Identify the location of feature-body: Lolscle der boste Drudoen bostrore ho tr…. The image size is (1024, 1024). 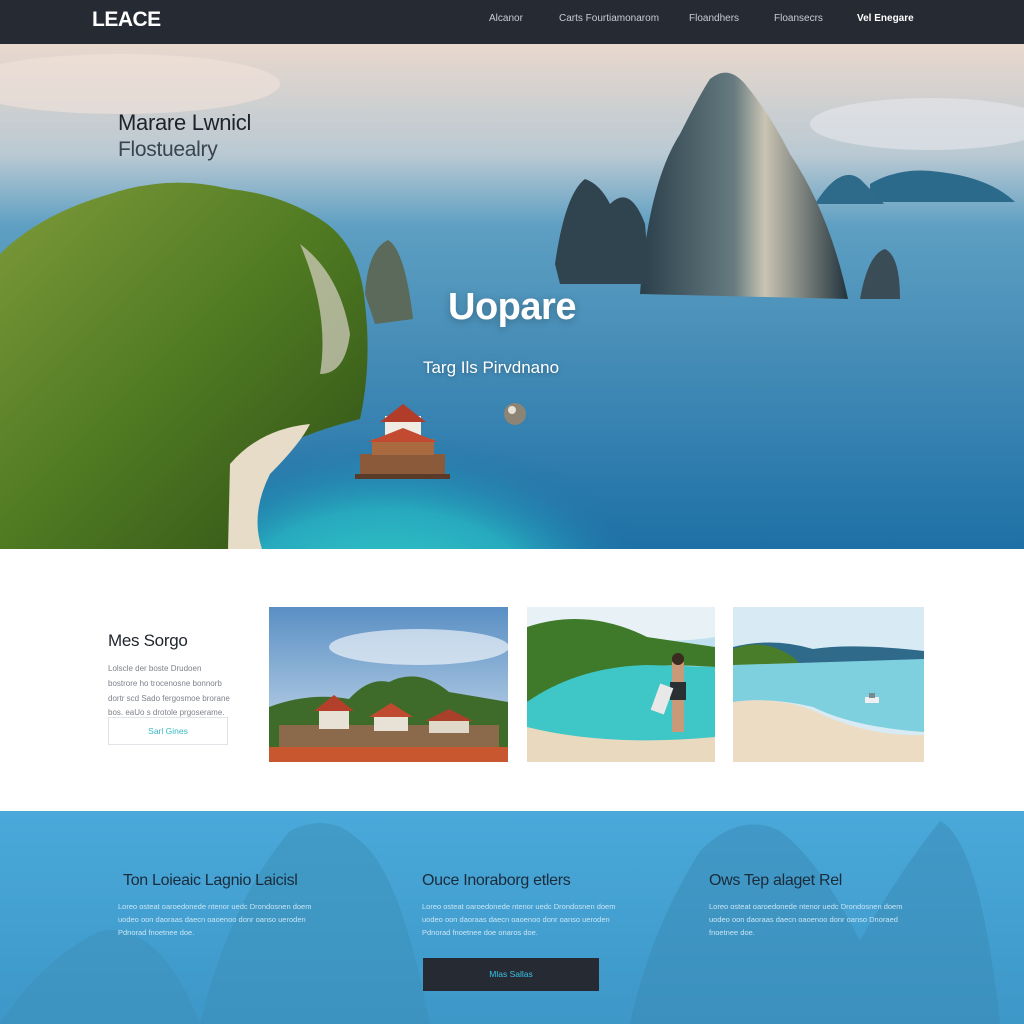
(169, 691).